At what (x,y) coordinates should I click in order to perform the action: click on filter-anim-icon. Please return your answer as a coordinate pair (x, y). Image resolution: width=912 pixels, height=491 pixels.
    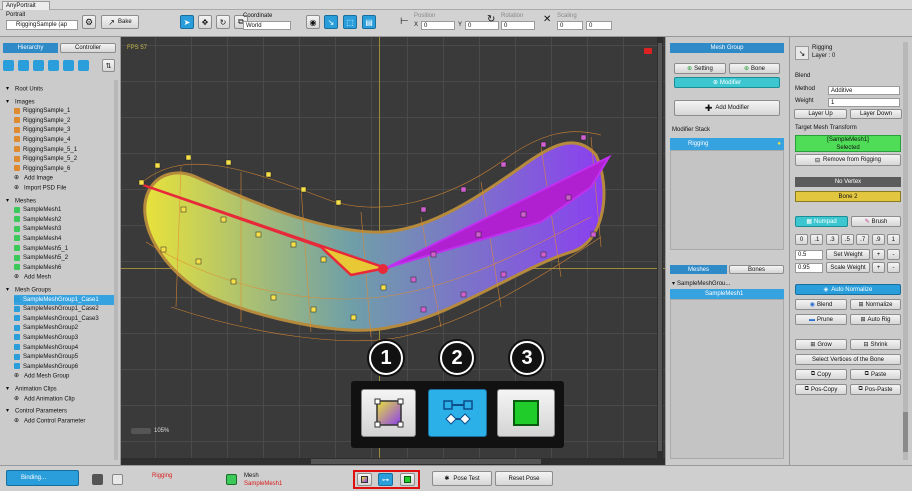
    Looking at the image, I should click on (68, 65).